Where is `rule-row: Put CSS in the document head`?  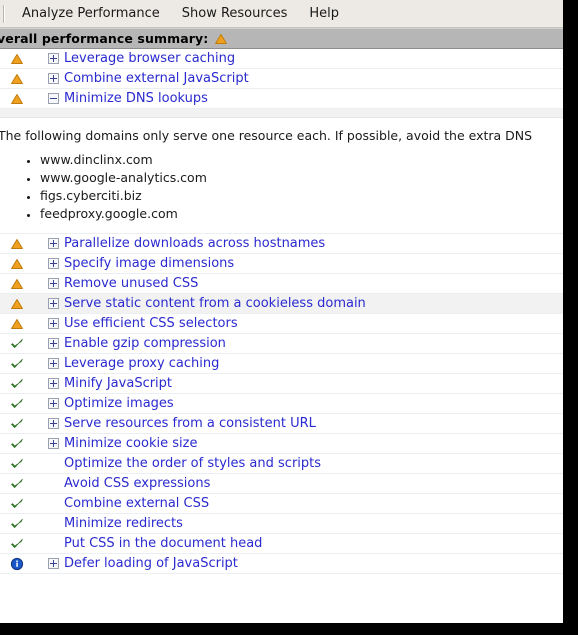 rule-row: Put CSS in the document head is located at coordinates (281, 544).